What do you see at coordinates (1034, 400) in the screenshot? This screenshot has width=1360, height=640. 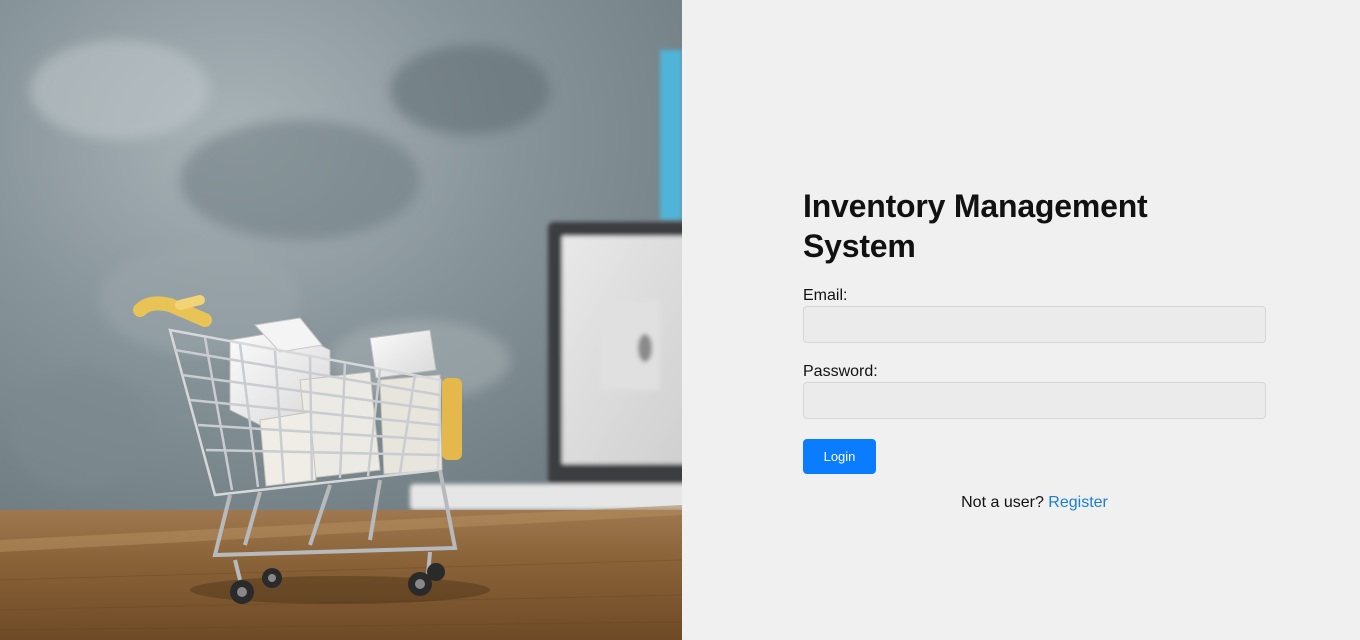 I see `password-field` at bounding box center [1034, 400].